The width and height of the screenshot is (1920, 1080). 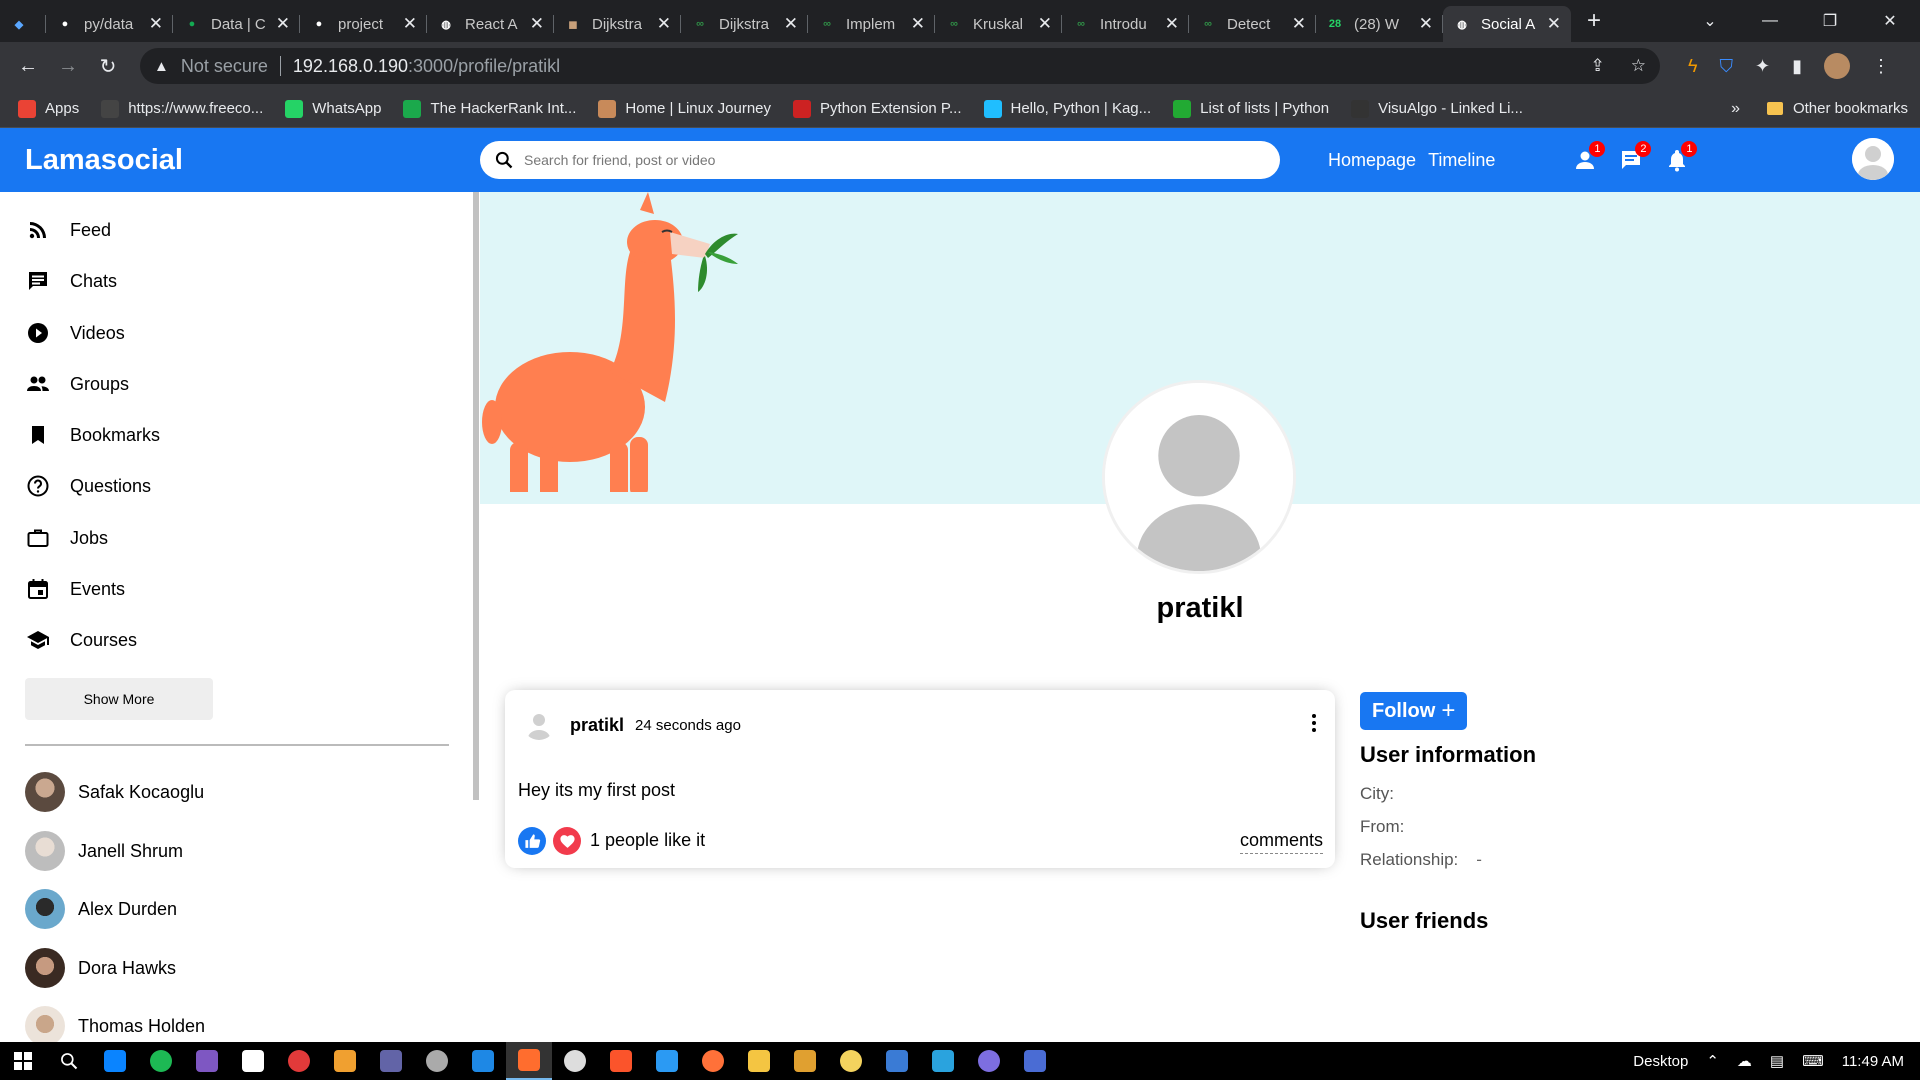 What do you see at coordinates (567, 841) in the screenshot?
I see `heart-button` at bounding box center [567, 841].